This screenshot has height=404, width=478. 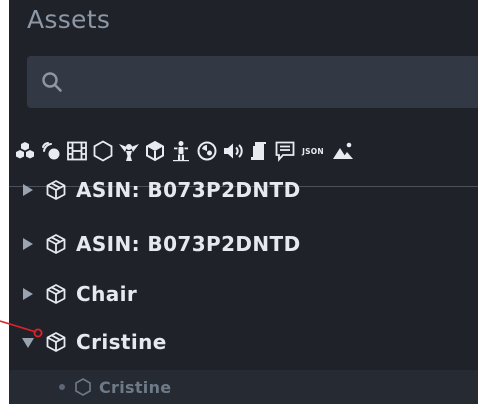 I want to click on json-label: JSON, so click(x=313, y=151).